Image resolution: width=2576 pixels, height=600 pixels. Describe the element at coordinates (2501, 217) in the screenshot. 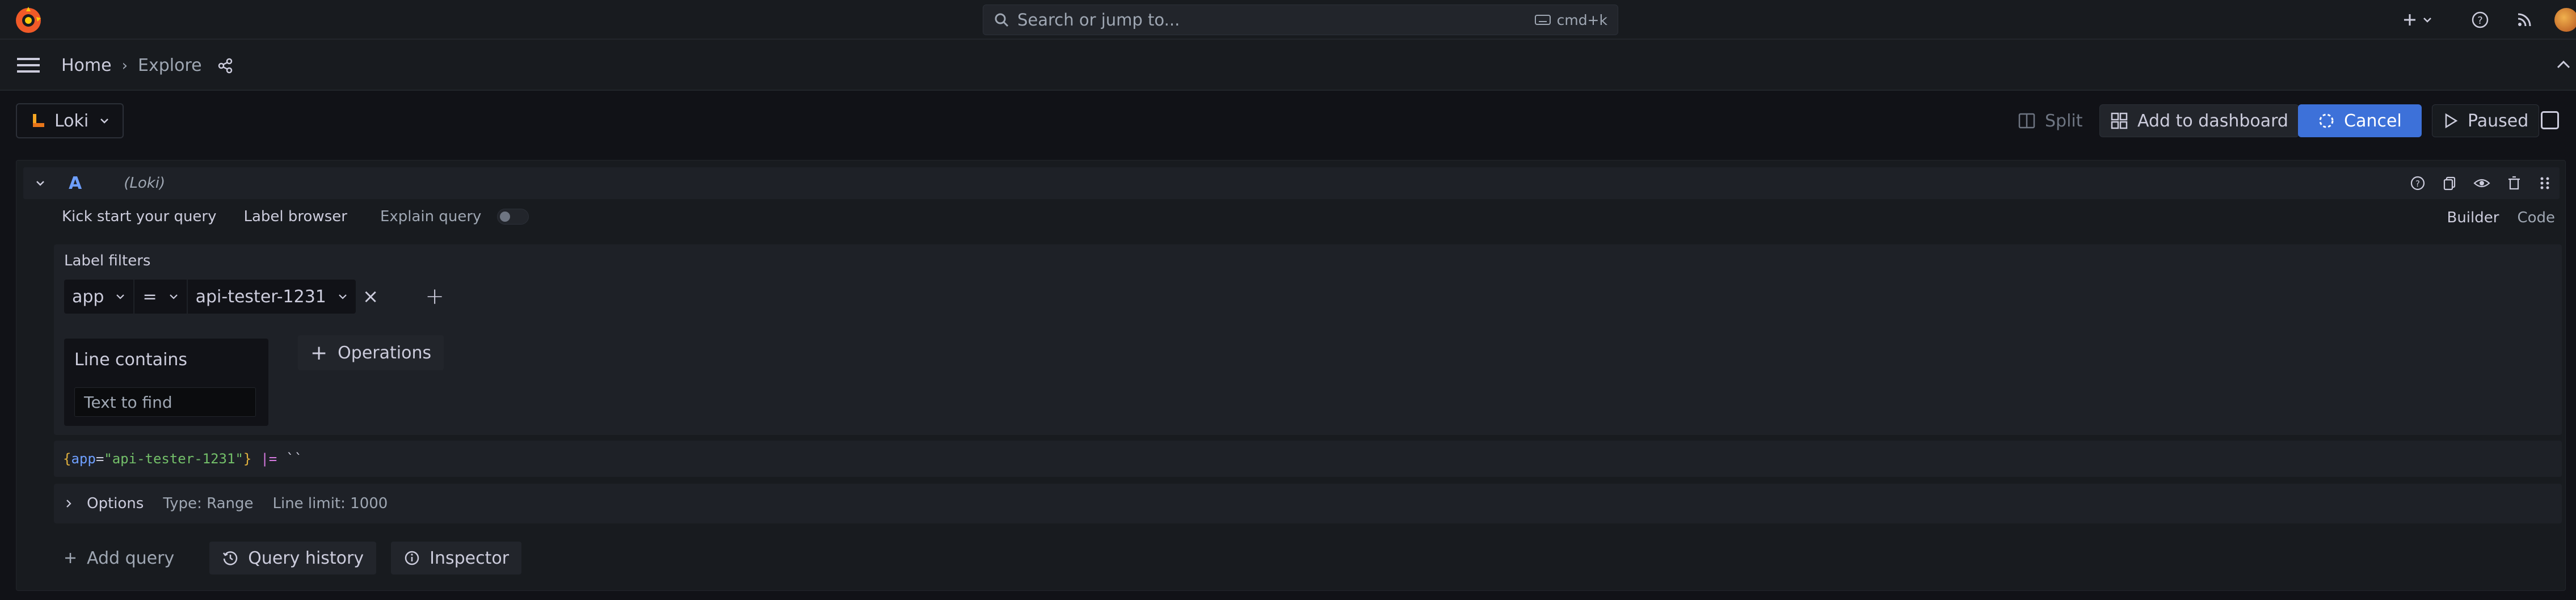

I see `editor-mode-switch: Builder Code` at that location.